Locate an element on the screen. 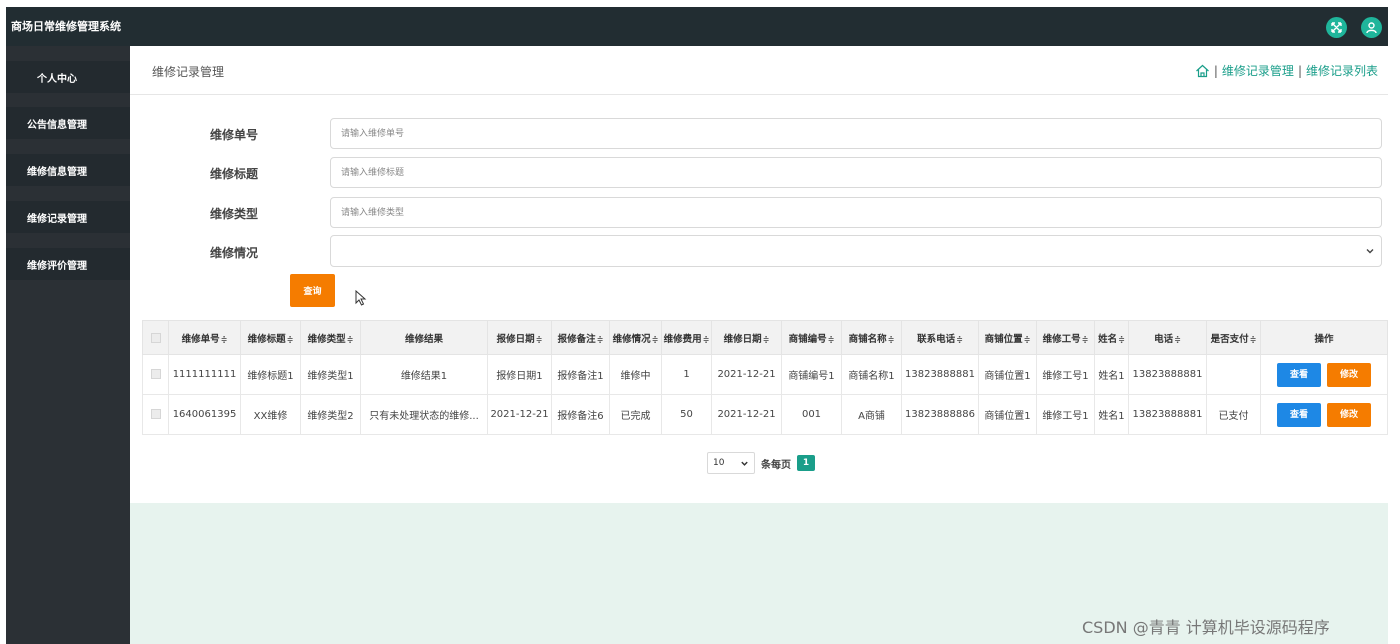  table-cell: XX维修 is located at coordinates (270, 414).